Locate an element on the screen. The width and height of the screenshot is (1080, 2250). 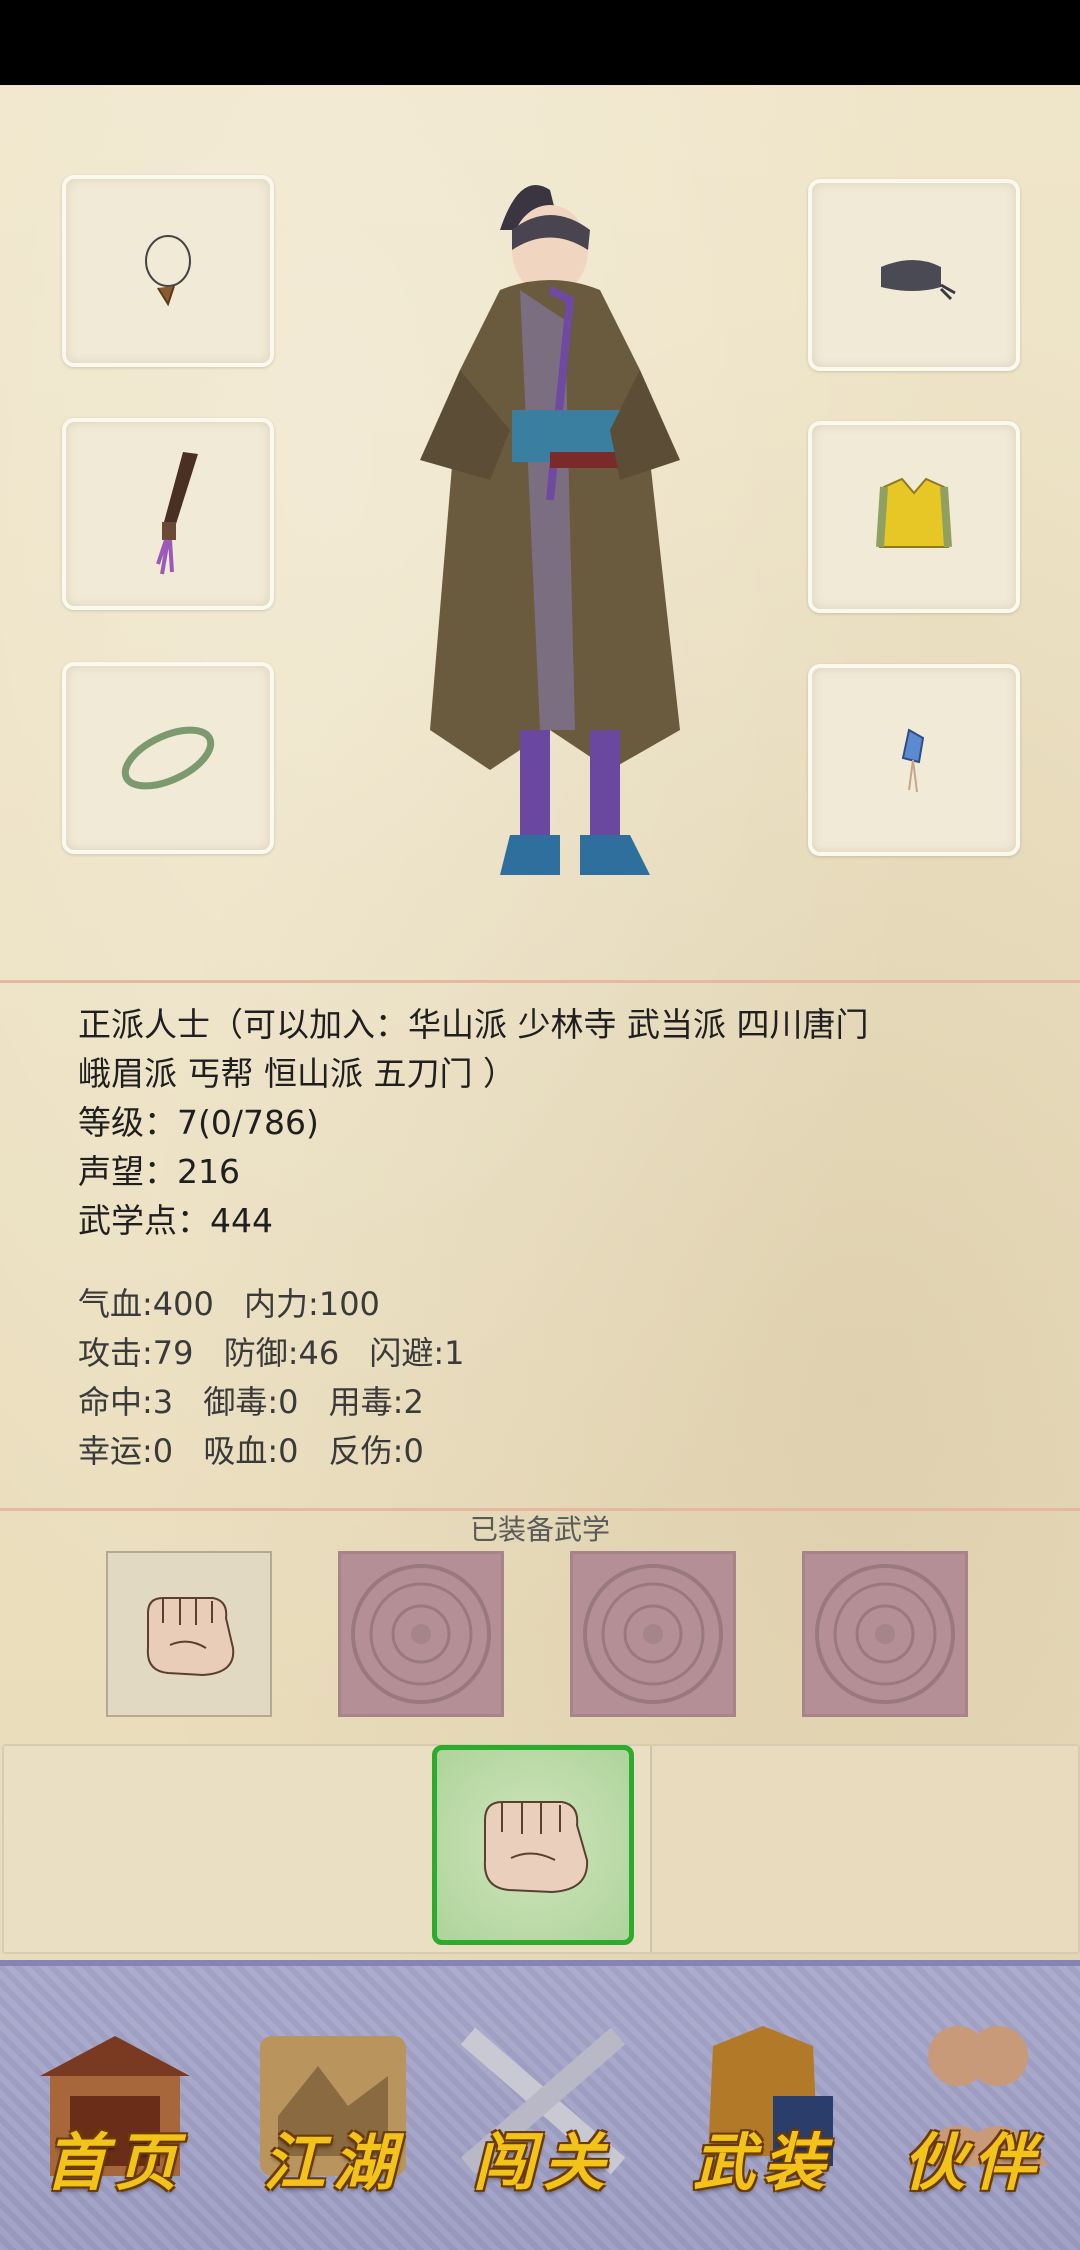
stats-row-2: 攻击:79 防御:46 闪避:1 is located at coordinates (281, 1353).